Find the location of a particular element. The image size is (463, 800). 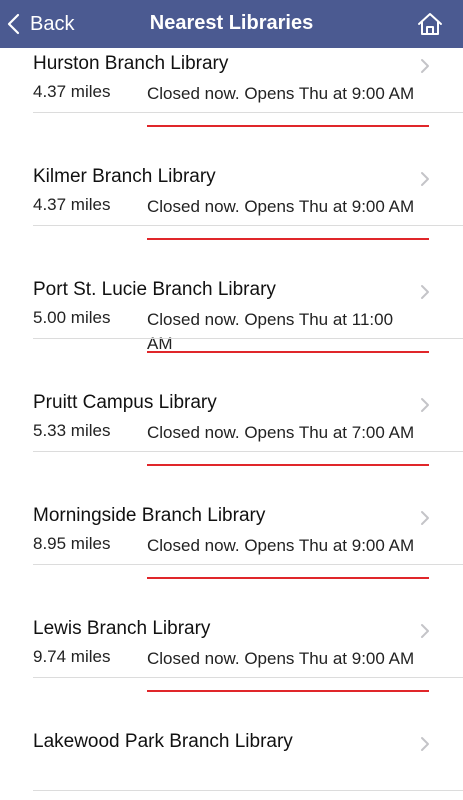

library-name: Morningside Branch Library is located at coordinates (149, 515).